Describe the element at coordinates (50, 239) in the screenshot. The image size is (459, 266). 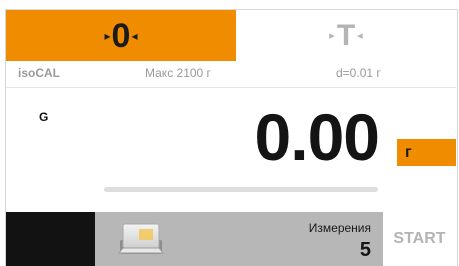
I see `menu-button` at that location.